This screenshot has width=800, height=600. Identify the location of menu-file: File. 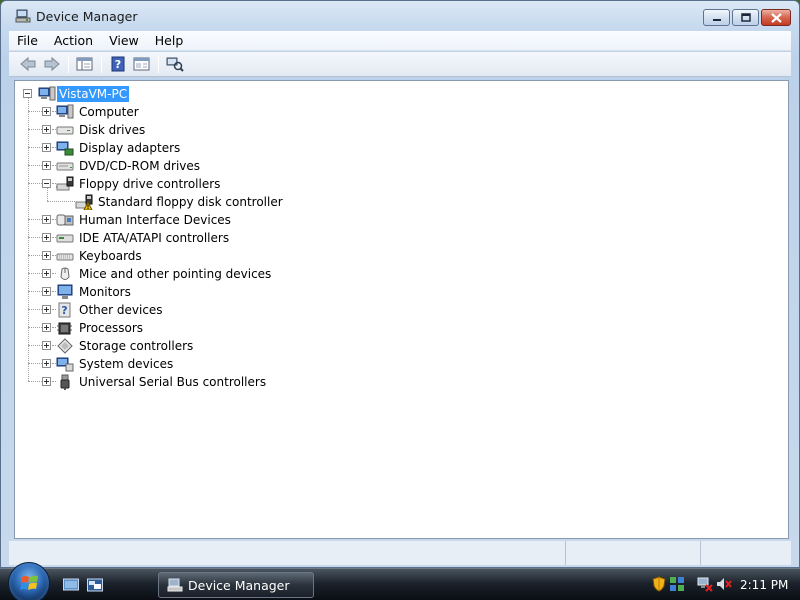
(27, 41).